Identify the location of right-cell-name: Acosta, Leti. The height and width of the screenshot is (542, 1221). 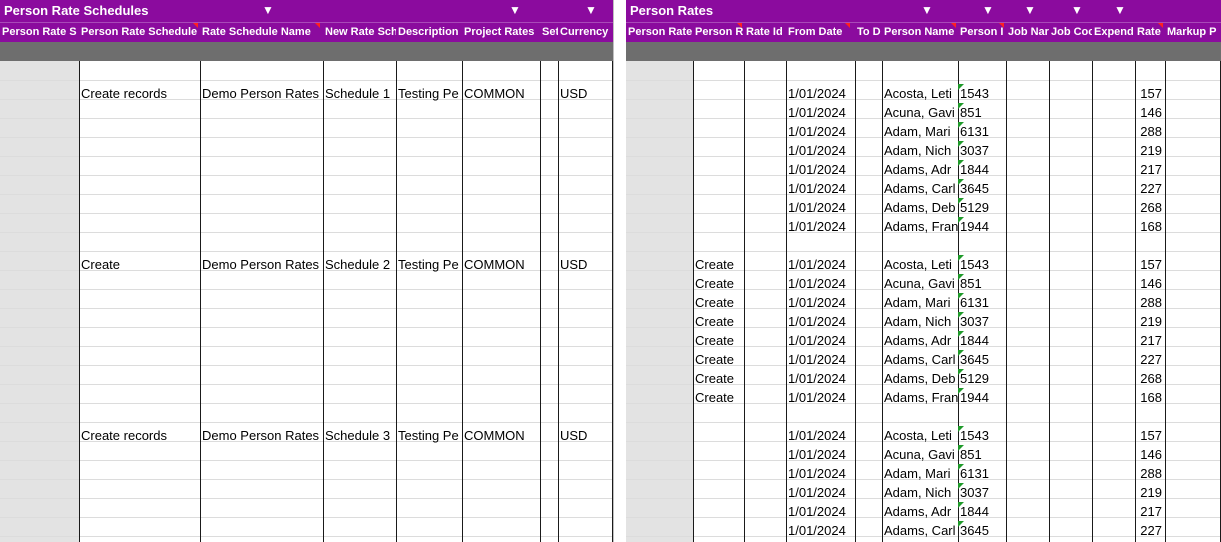
(920, 264).